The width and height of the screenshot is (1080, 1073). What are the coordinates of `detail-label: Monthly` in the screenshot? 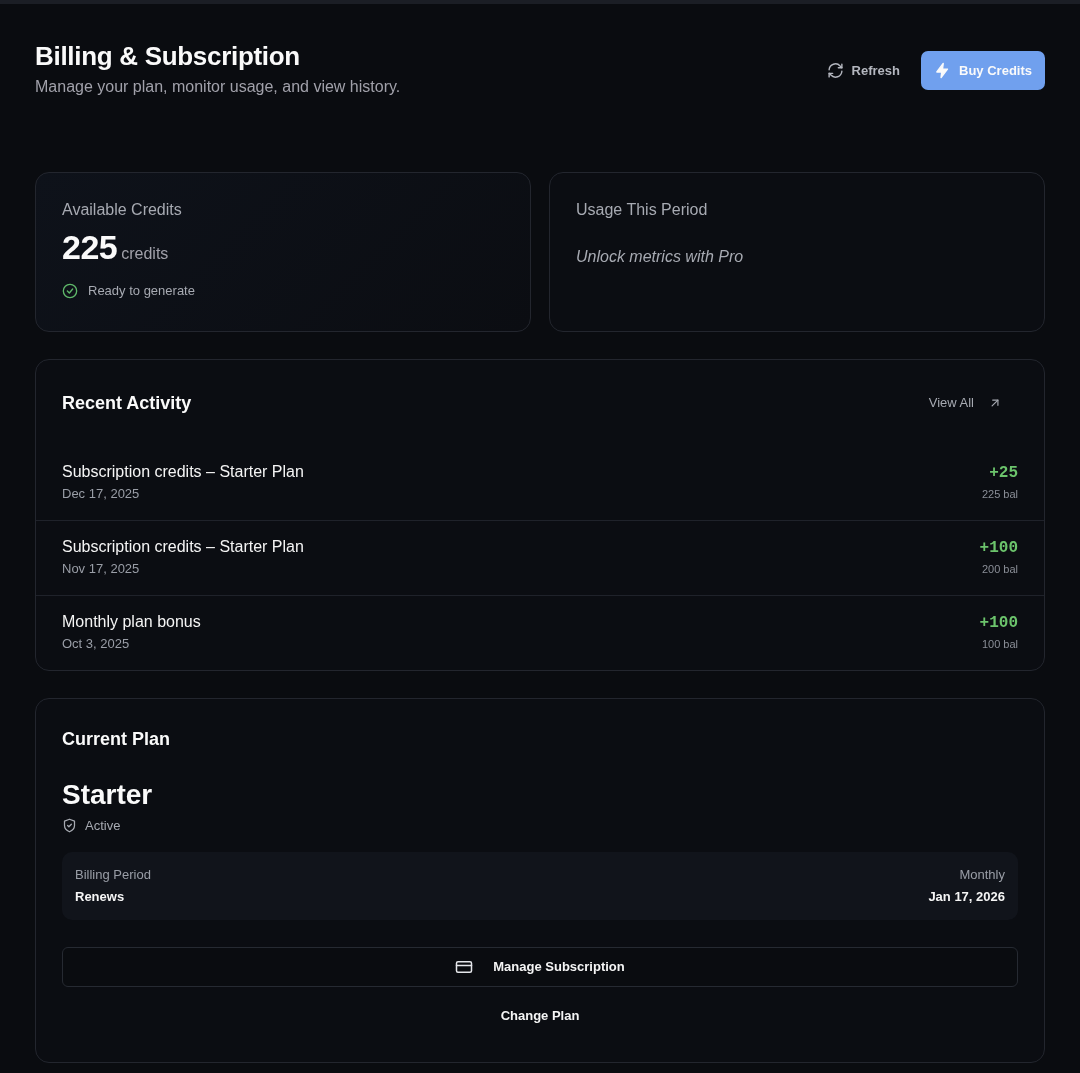 It's located at (981, 875).